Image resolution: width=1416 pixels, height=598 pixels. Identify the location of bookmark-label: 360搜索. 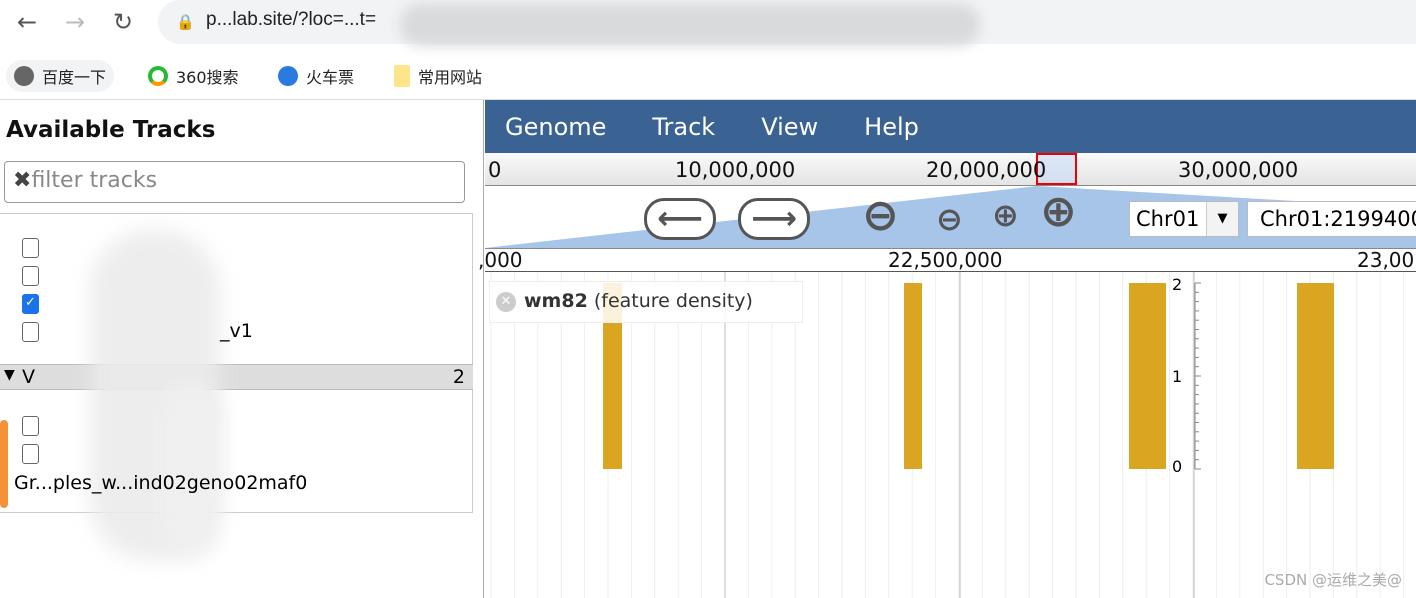
(207, 77).